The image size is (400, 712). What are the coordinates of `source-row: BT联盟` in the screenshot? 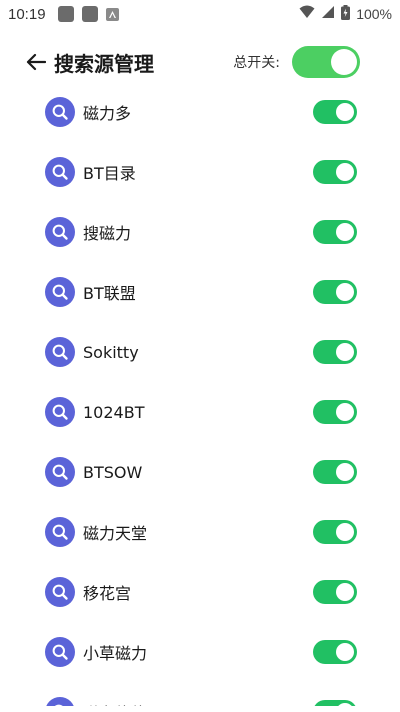 It's located at (200, 292).